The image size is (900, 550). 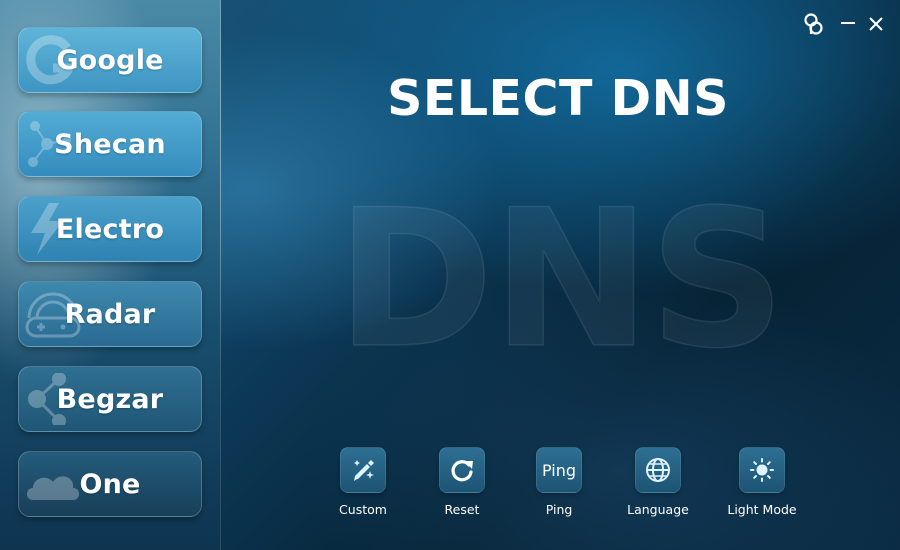 I want to click on light-mode-button: Light Mode, so click(x=762, y=482).